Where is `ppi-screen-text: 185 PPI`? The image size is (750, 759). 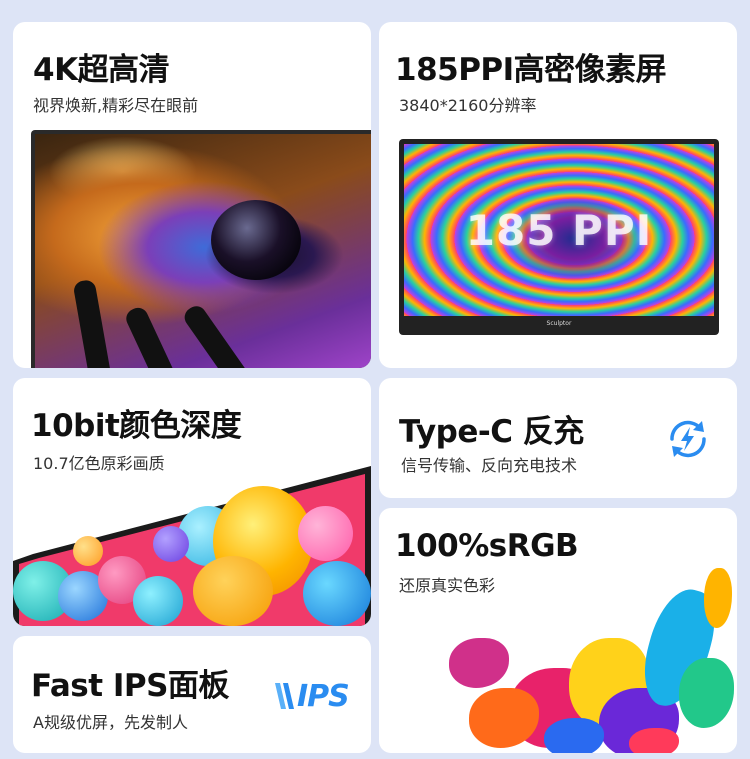
ppi-screen-text: 185 PPI is located at coordinates (559, 230).